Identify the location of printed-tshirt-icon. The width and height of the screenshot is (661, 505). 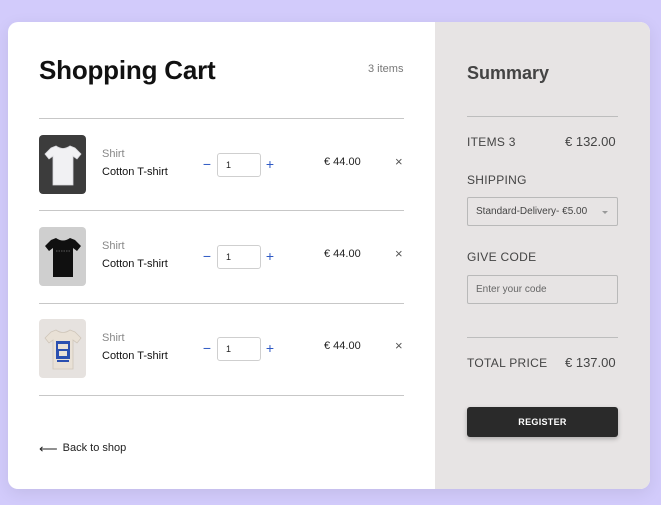
(62, 349).